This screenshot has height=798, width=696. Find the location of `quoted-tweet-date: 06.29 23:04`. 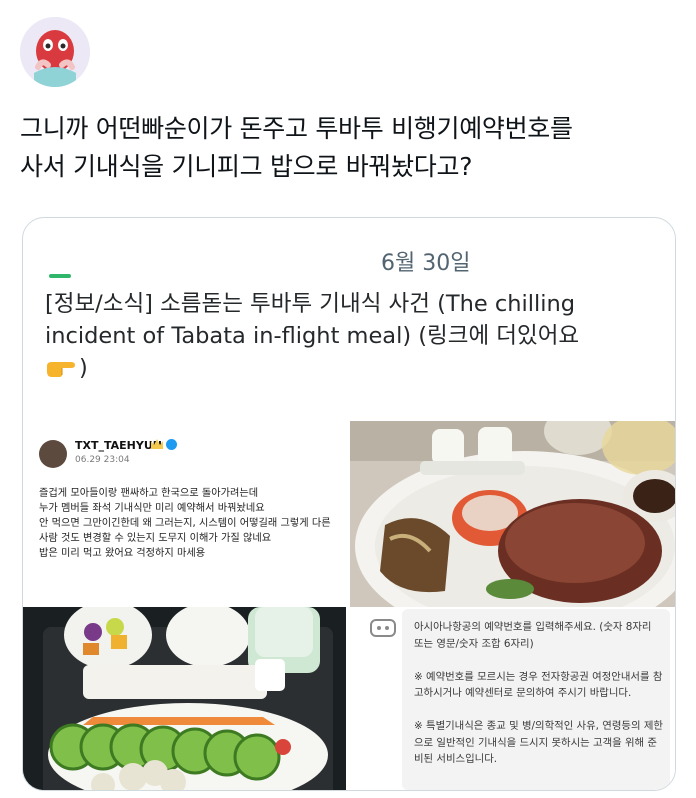

quoted-tweet-date: 06.29 23:04 is located at coordinates (102, 460).